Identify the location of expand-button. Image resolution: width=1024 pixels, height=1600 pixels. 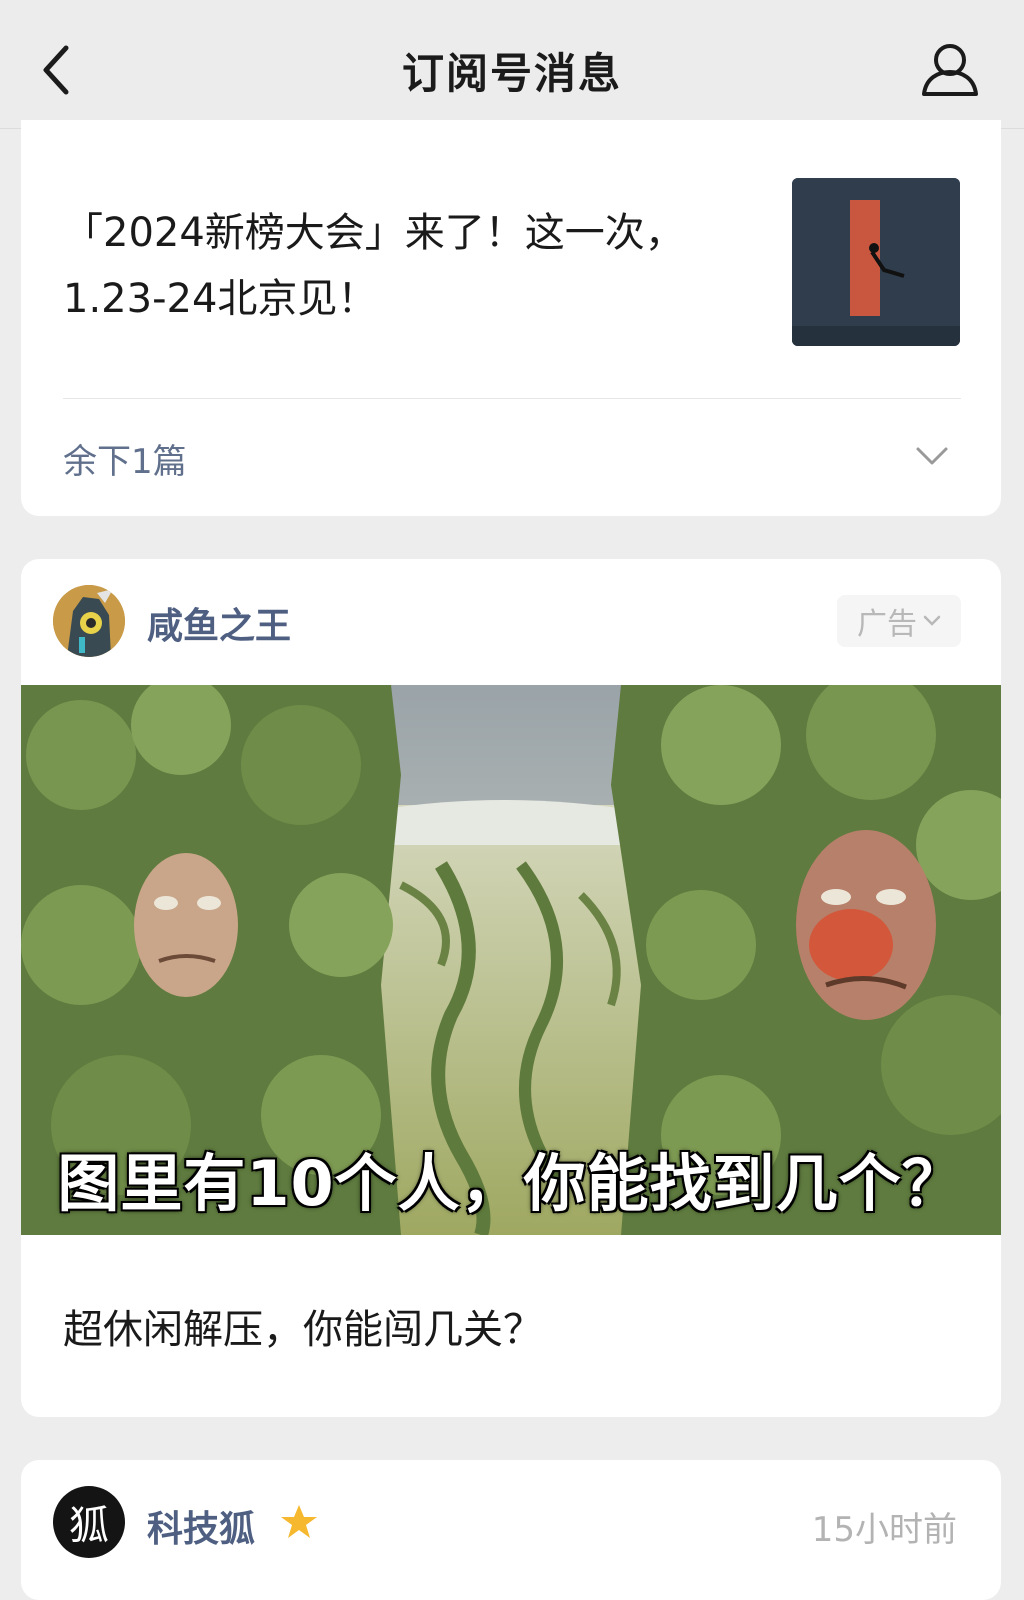
(932, 456).